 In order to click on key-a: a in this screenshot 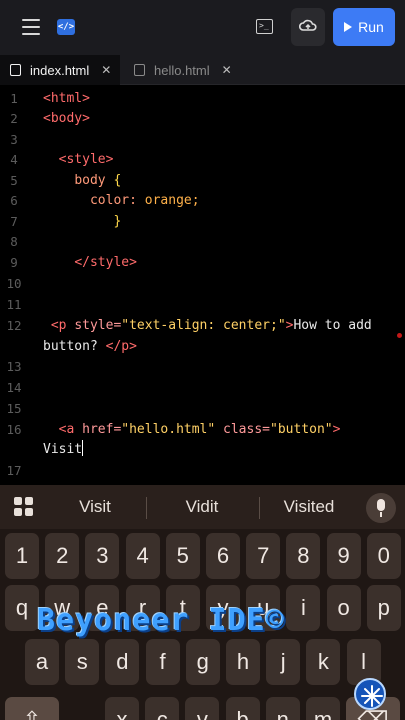, I will do `click(42, 662)`.